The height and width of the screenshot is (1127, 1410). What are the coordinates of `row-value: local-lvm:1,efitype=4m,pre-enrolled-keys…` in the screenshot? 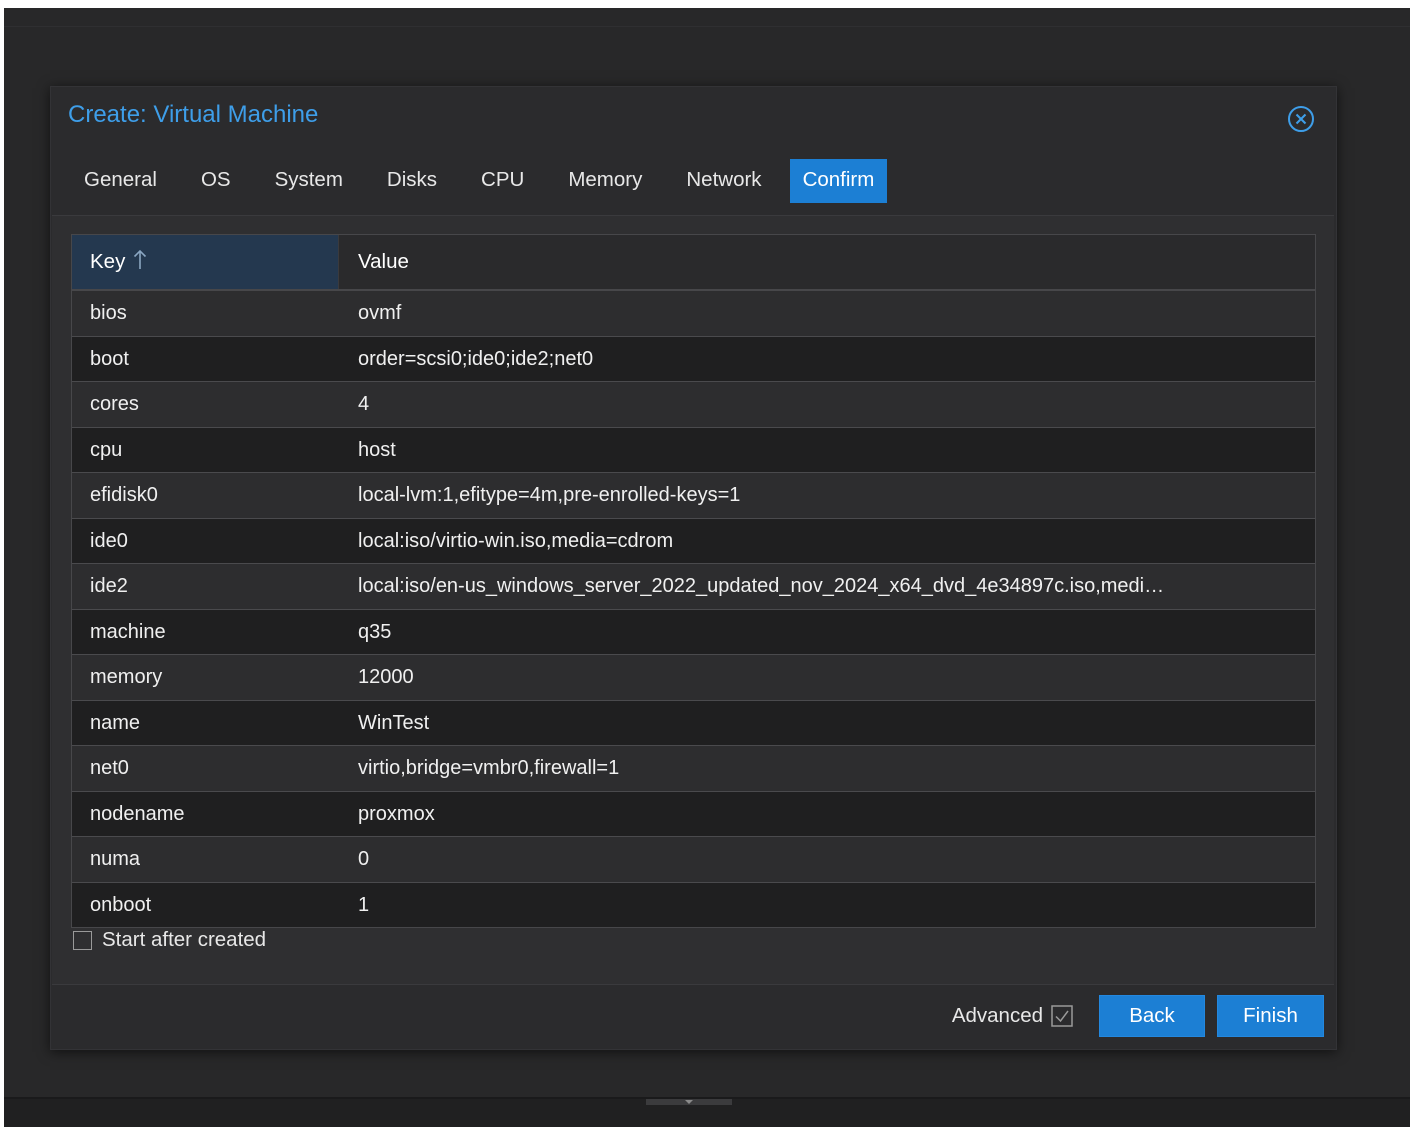 It's located at (549, 495).